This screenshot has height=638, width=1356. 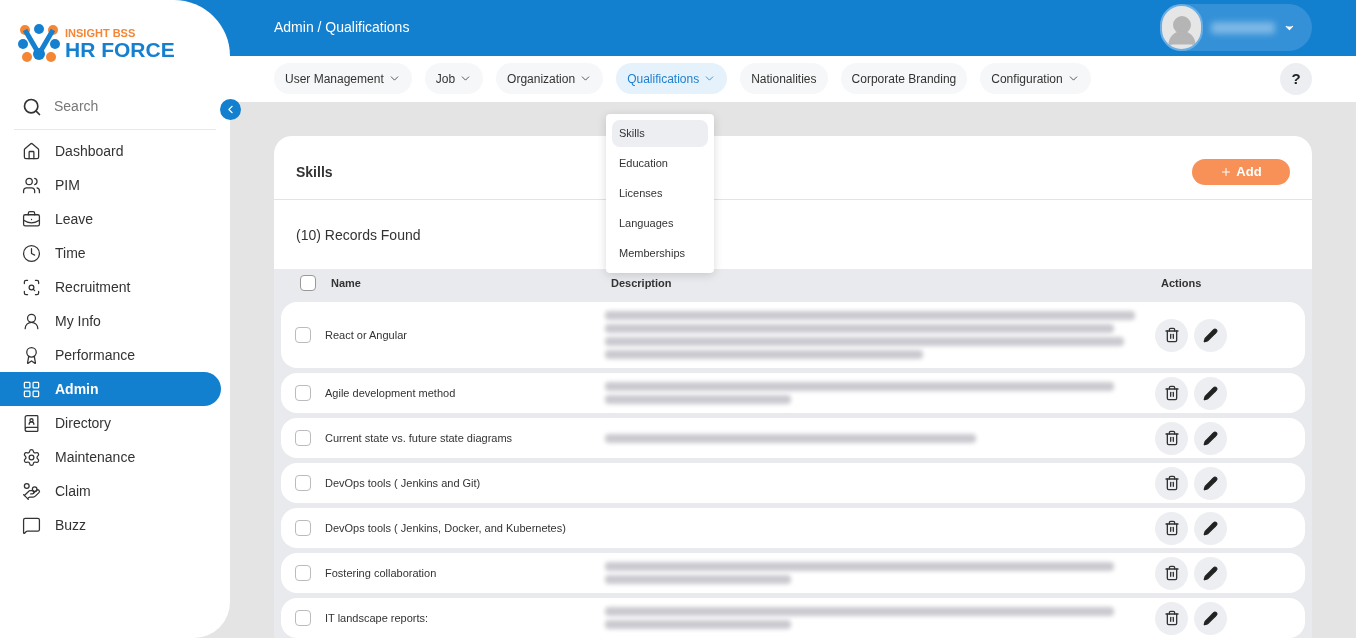 I want to click on breadcrumb: Admin / Qualifications, so click(x=342, y=28).